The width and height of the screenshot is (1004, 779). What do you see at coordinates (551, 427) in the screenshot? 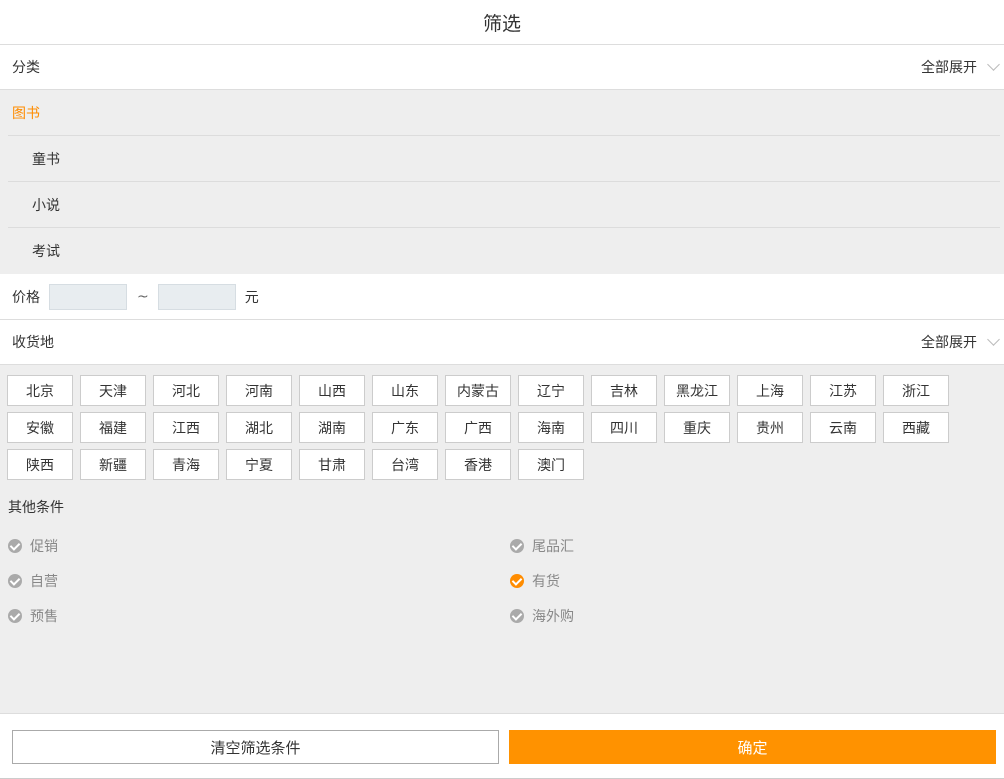
I see `region-button: 海南` at bounding box center [551, 427].